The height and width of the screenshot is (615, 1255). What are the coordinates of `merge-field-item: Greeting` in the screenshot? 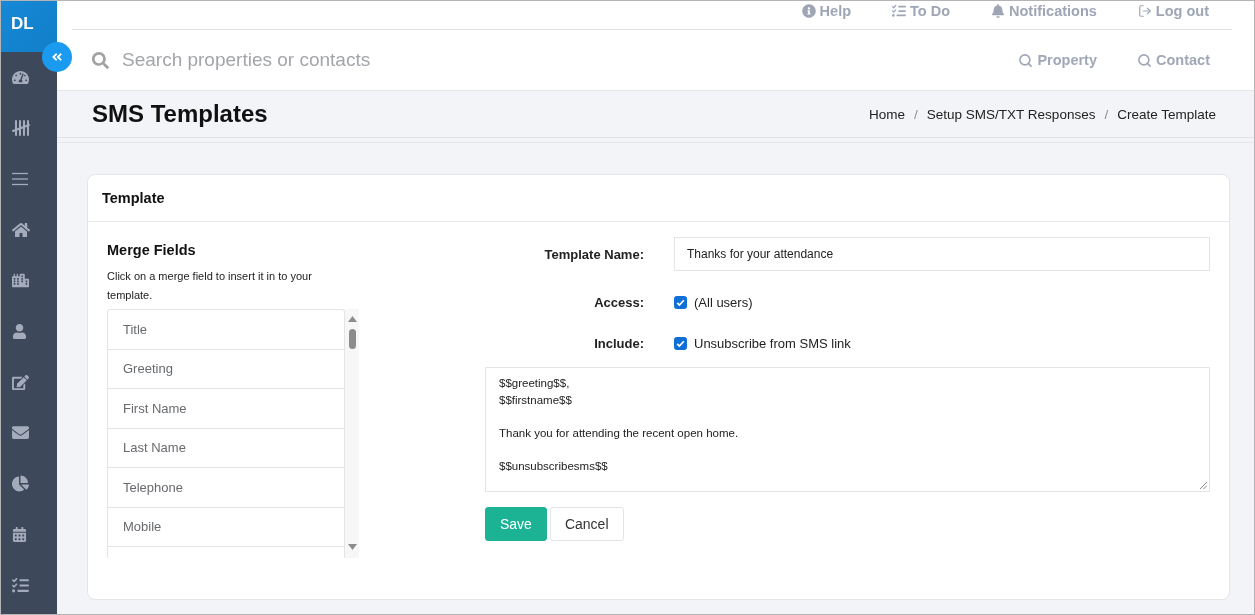 It's located at (226, 369).